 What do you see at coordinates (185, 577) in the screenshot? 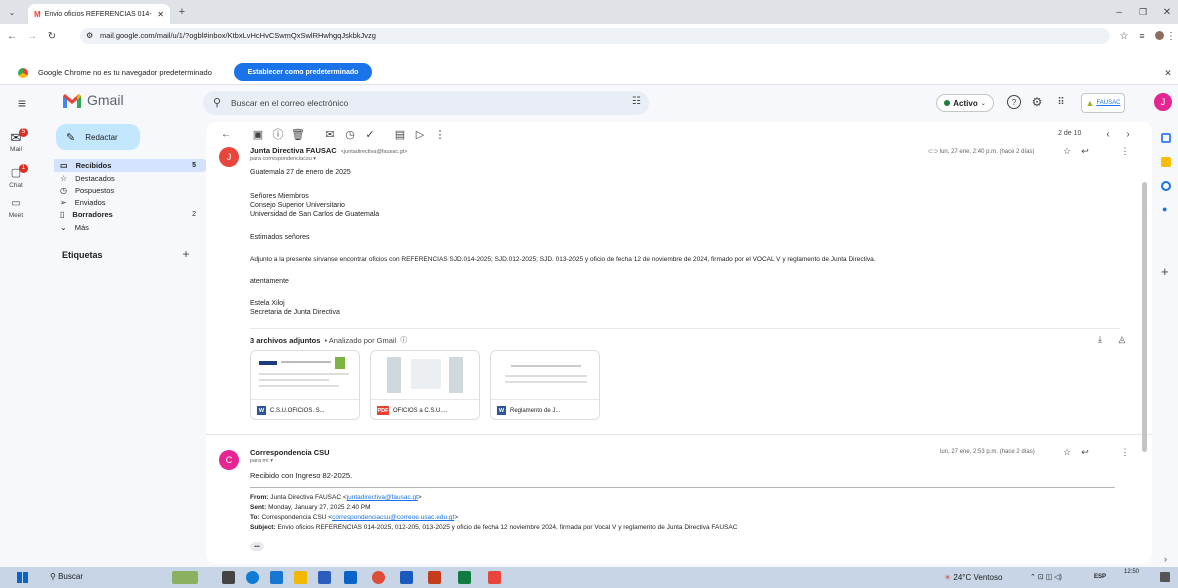
I see `widgets-icon` at bounding box center [185, 577].